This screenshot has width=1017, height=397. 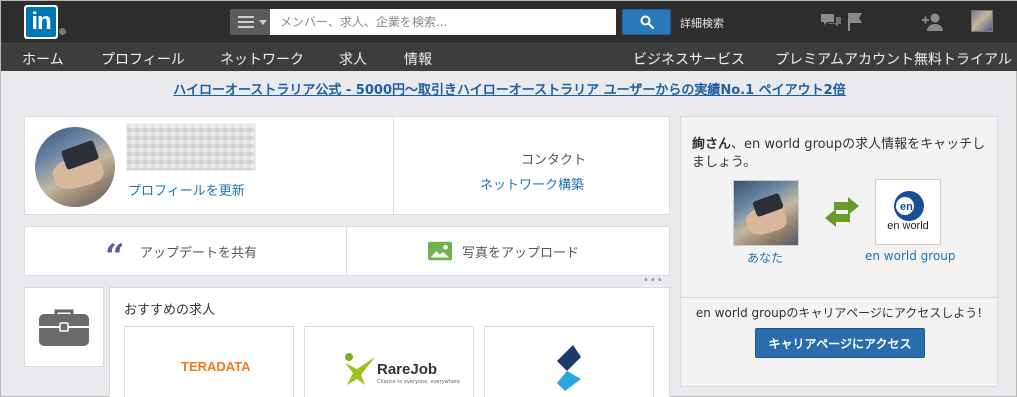 What do you see at coordinates (440, 251) in the screenshot?
I see `photo-icon` at bounding box center [440, 251].